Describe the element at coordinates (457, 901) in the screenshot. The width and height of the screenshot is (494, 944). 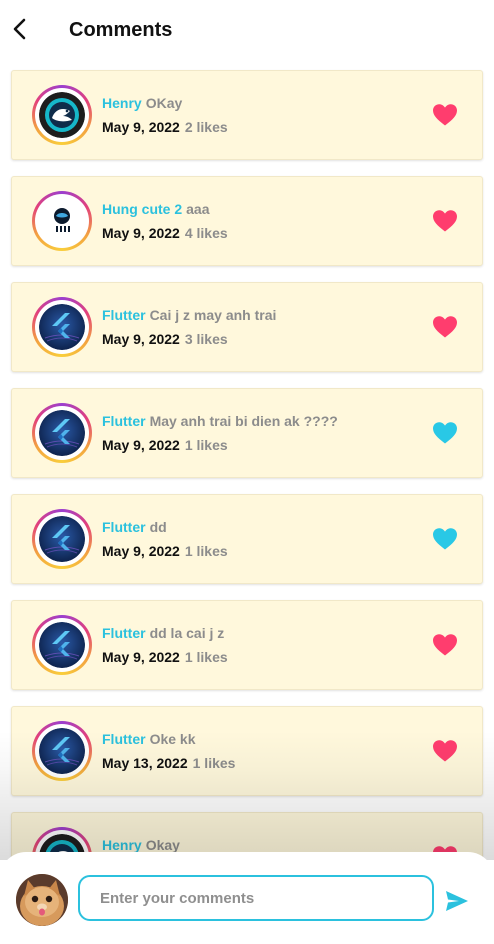
I see `send-icon` at that location.